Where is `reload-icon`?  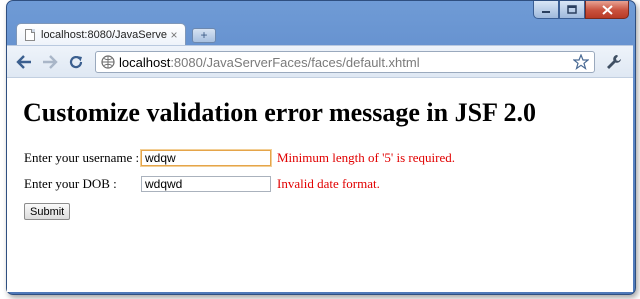 reload-icon is located at coordinates (76, 62).